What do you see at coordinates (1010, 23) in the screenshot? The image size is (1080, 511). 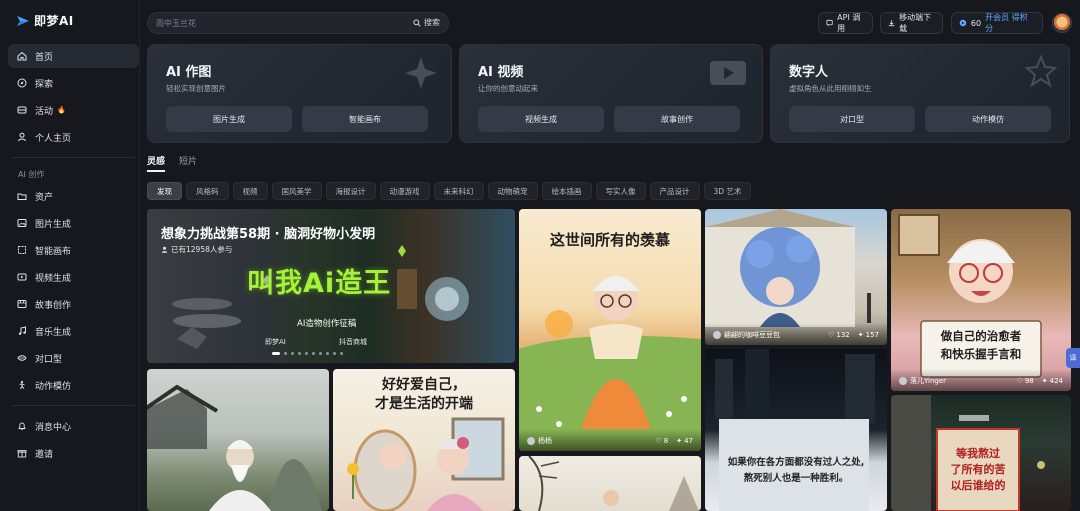 I see `vip-link: 开会员 得积分` at bounding box center [1010, 23].